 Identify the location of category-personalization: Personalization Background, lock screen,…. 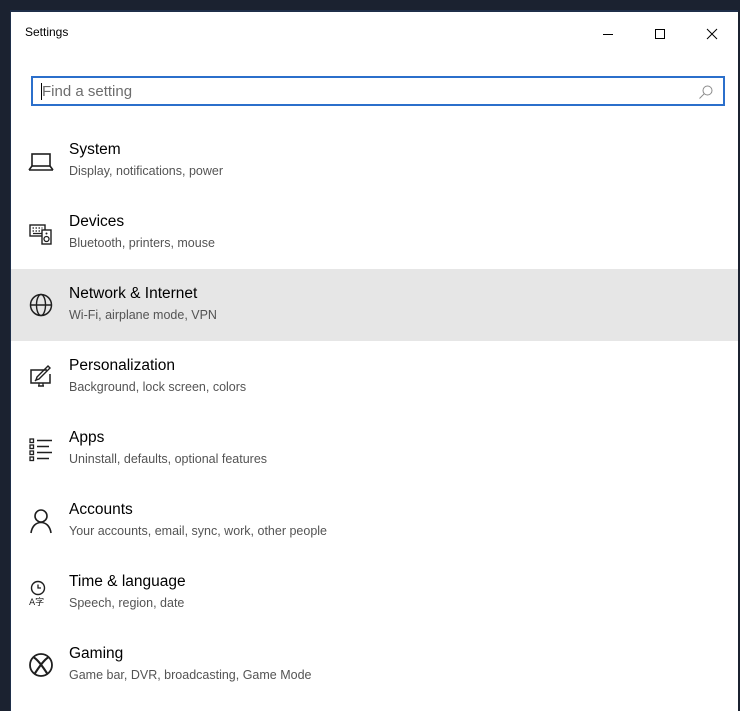
(374, 377).